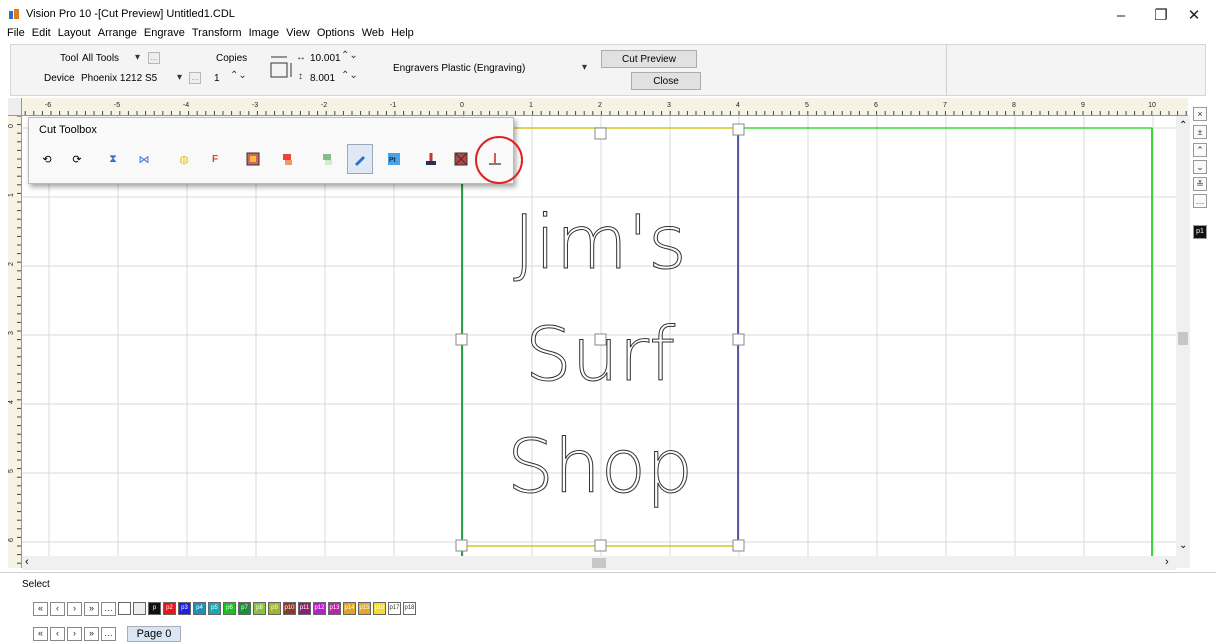 This screenshot has width=1216, height=643. I want to click on menu-engrave: Engrave, so click(167, 34).